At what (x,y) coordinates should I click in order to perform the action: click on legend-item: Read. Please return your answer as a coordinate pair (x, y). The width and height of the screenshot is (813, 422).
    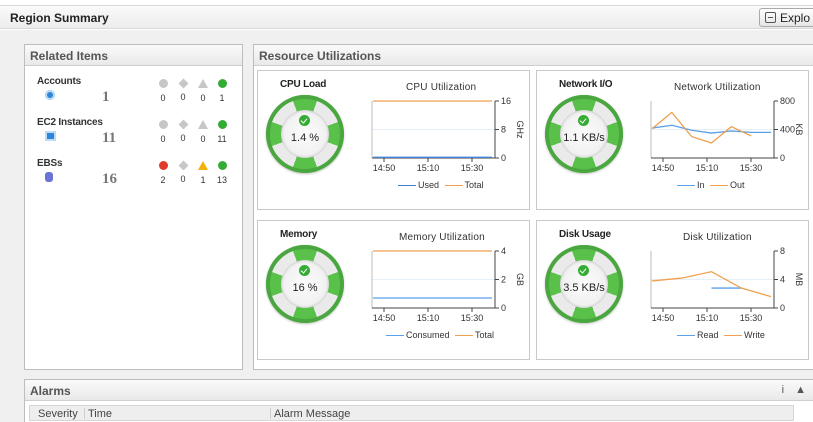
    Looking at the image, I should click on (698, 335).